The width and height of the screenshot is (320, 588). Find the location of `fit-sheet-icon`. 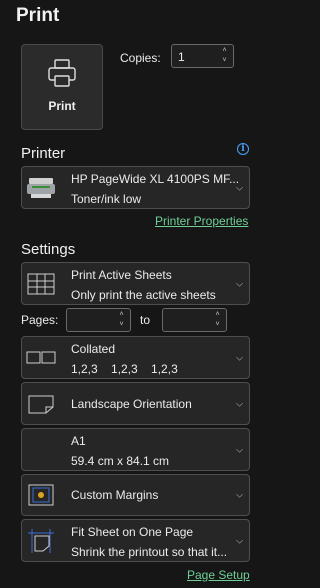

fit-sheet-icon is located at coordinates (41, 541).